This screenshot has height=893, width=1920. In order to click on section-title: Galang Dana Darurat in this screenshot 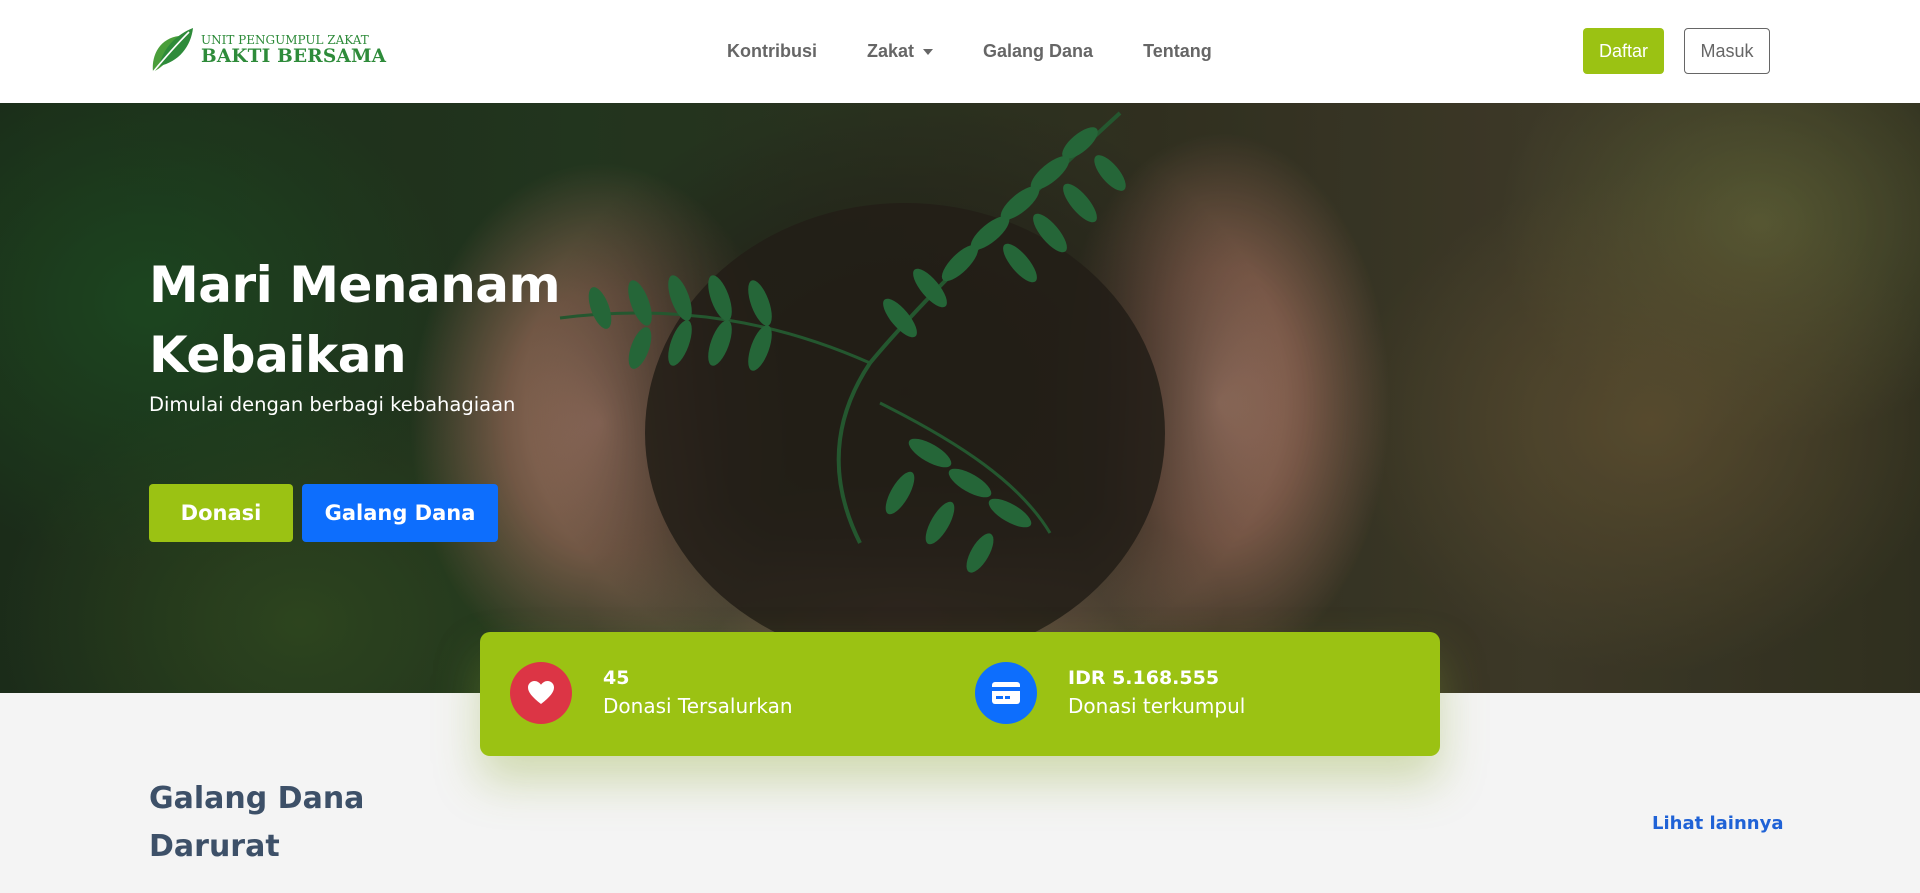, I will do `click(257, 822)`.